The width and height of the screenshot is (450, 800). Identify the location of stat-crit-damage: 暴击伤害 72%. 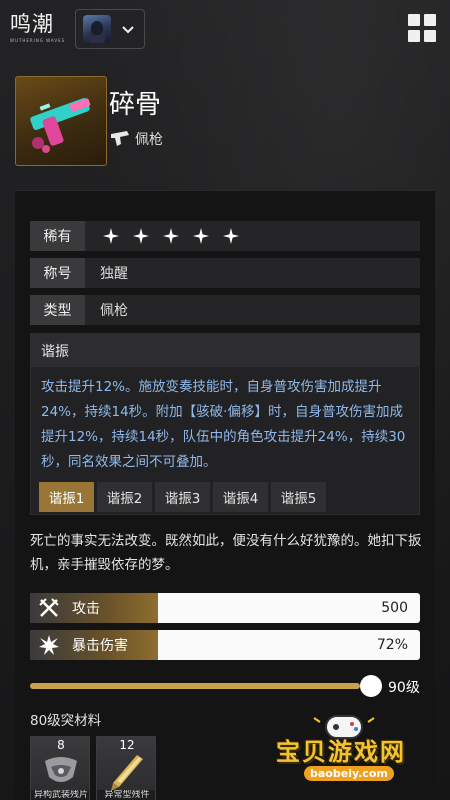
(225, 645).